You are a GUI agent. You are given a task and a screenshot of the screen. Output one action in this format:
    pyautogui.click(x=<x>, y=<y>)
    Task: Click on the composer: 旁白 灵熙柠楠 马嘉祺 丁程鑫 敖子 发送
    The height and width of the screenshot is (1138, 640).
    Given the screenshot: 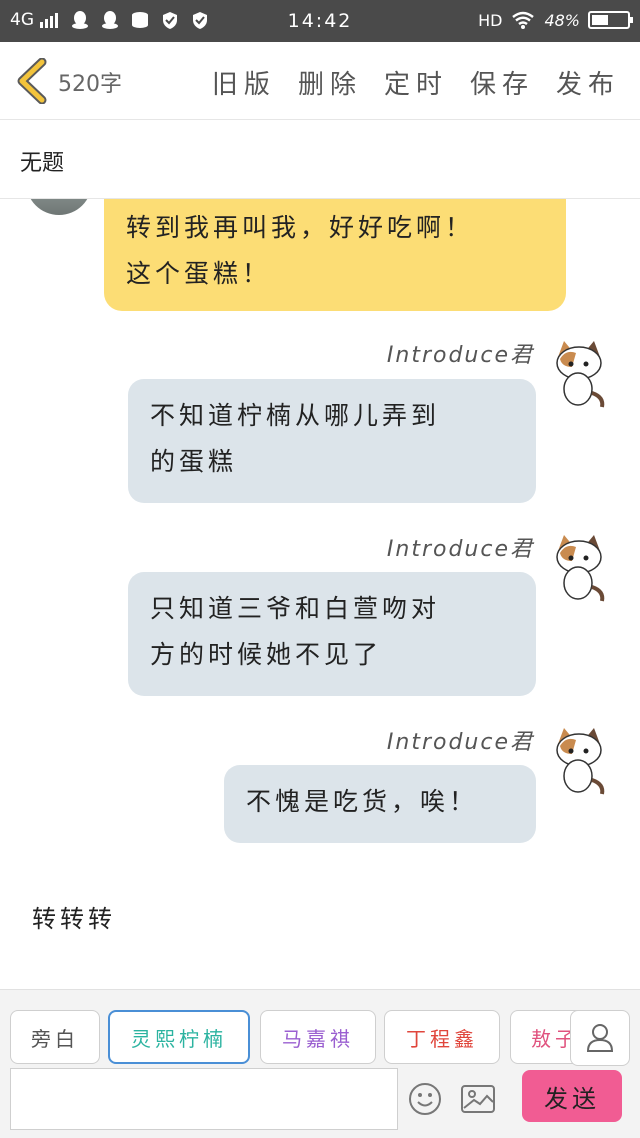 What is the action you would take?
    pyautogui.click(x=320, y=1063)
    